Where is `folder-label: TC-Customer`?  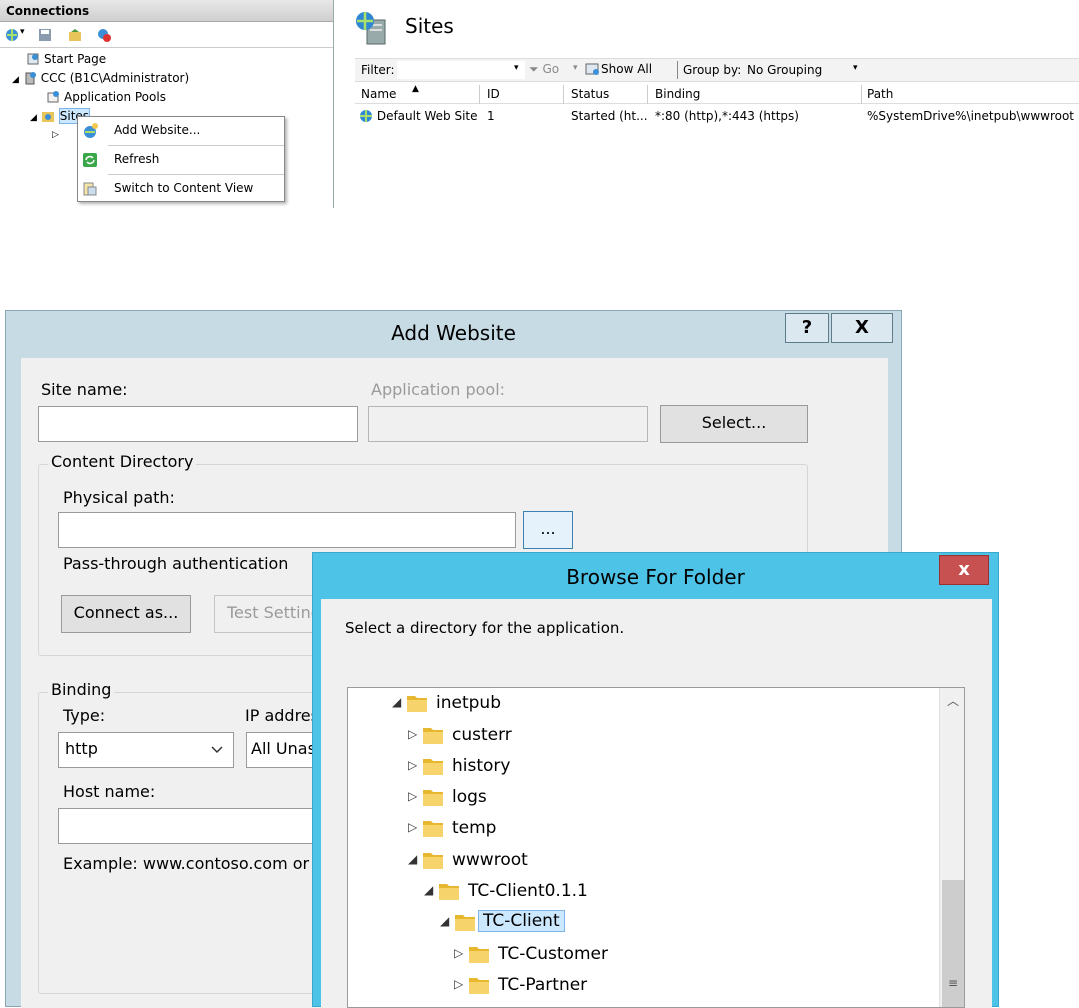
folder-label: TC-Customer is located at coordinates (553, 954).